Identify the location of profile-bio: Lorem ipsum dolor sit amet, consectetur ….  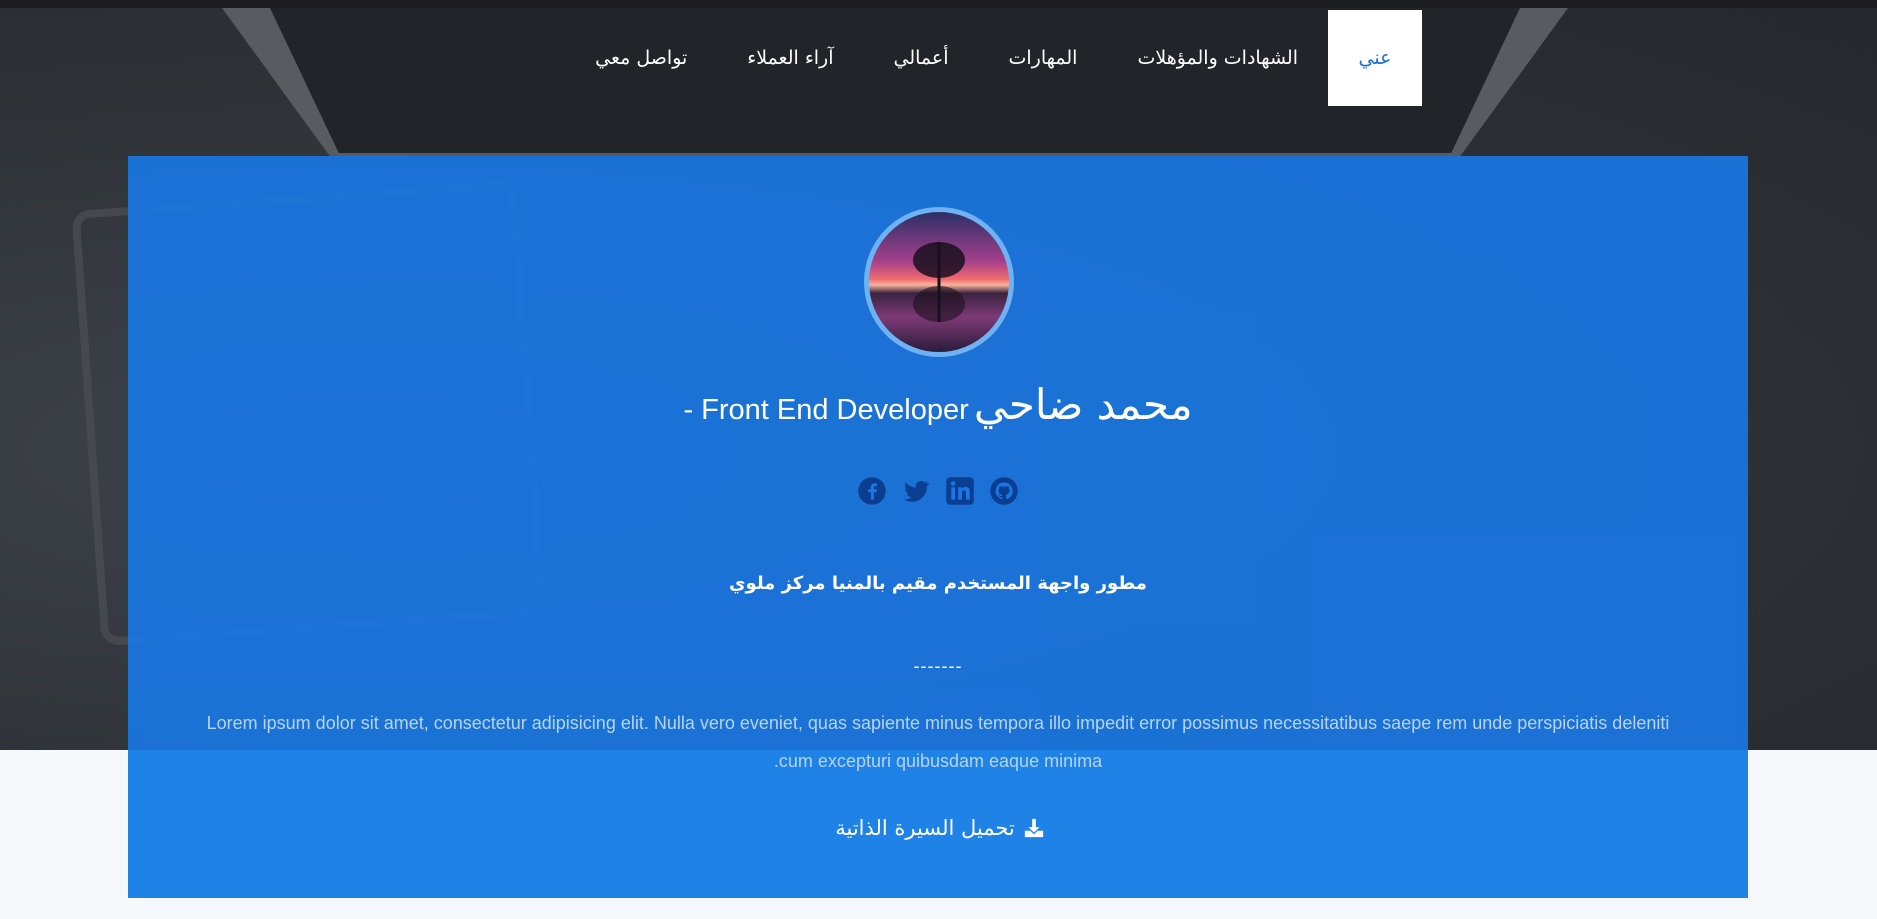
(938, 742).